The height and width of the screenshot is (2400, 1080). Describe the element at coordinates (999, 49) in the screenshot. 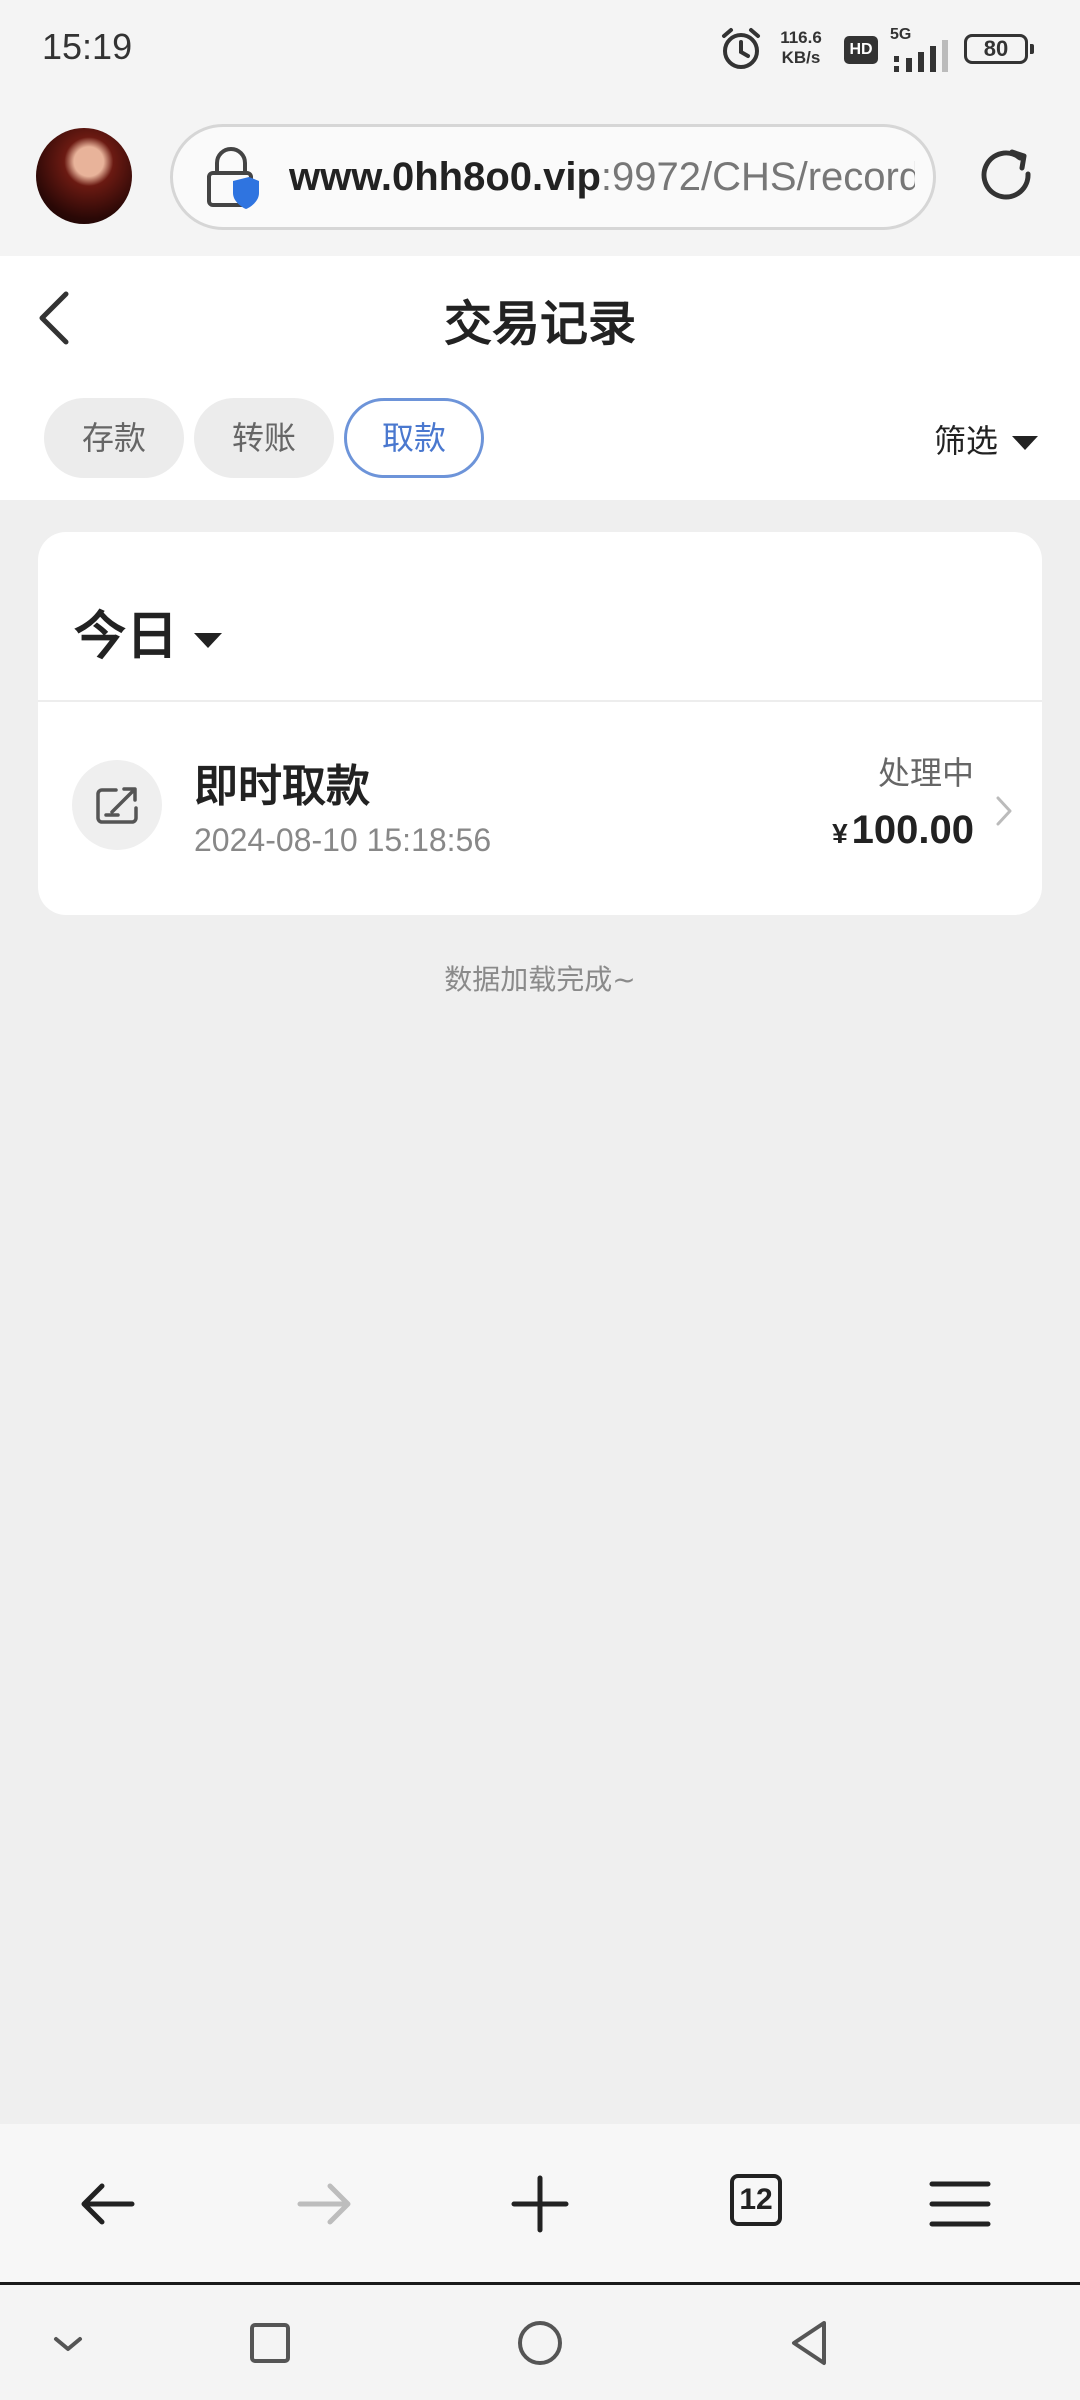

I see `battery-indicator: 80` at that location.